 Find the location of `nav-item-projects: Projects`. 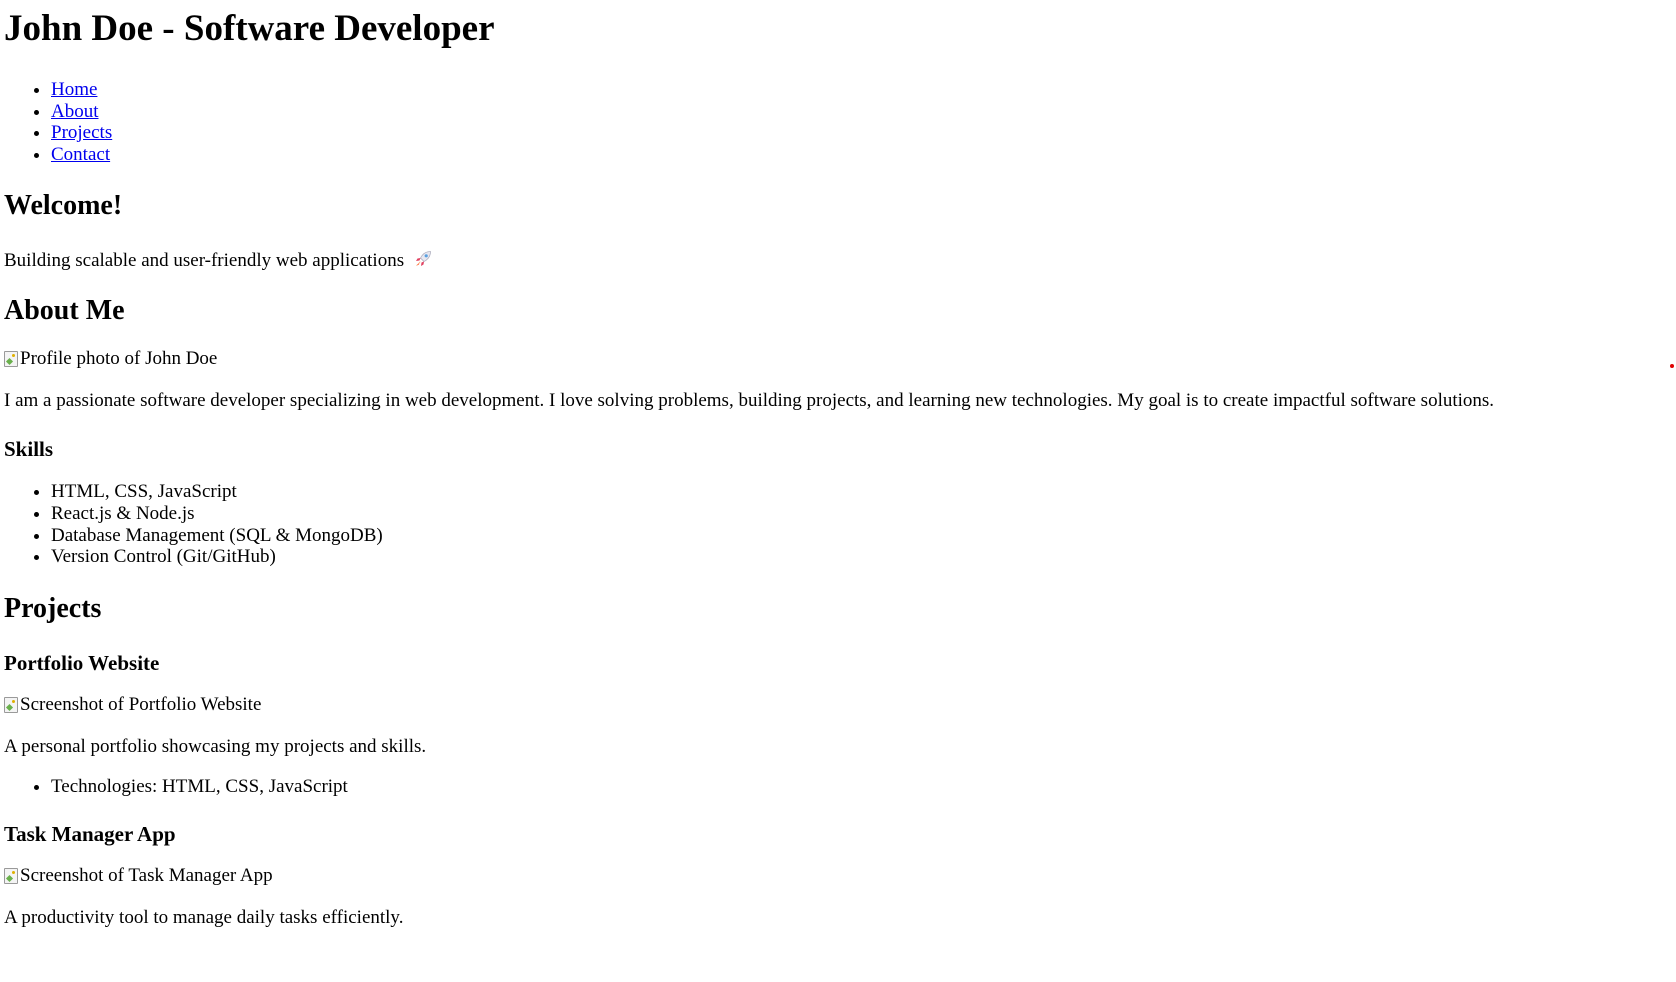

nav-item-projects: Projects is located at coordinates (861, 133).